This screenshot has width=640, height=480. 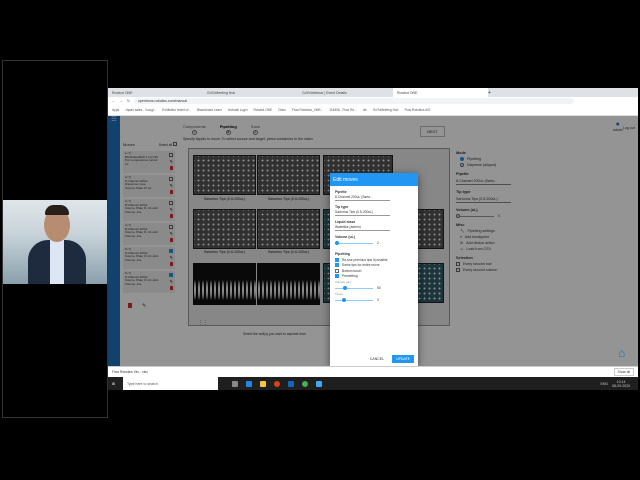 I want to click on bookmark: Odoo, so click(x=282, y=110).